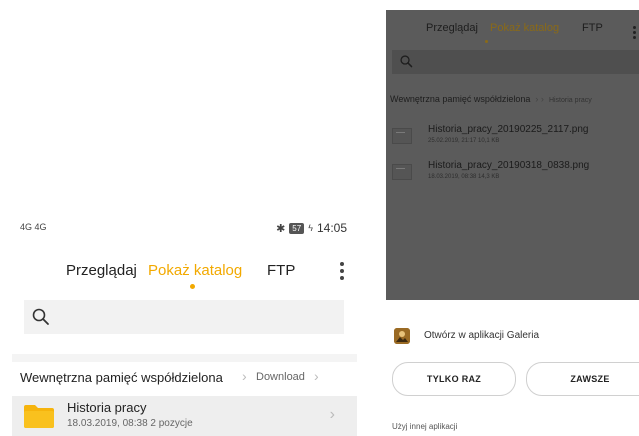 Image resolution: width=639 pixels, height=436 pixels. Describe the element at coordinates (464, 177) in the screenshot. I see `file-meta: 18.03.2019, 08:38 14,3 KB` at that location.